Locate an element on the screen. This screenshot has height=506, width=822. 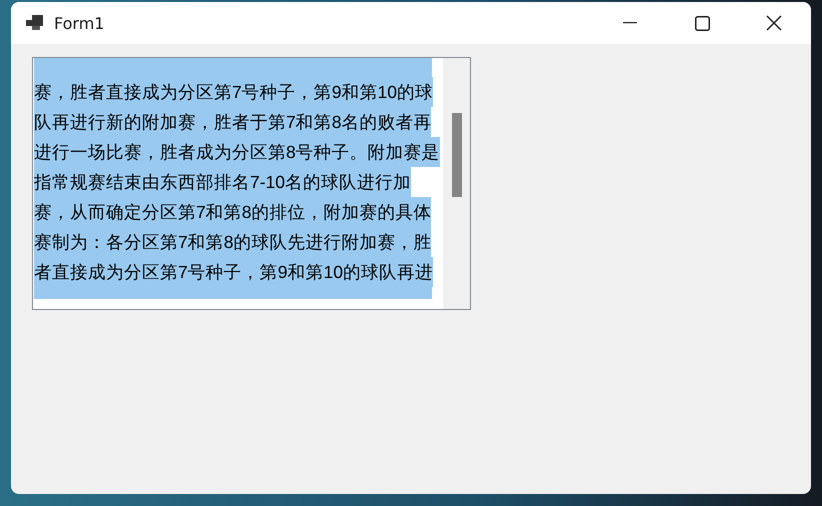
close-icon is located at coordinates (774, 23).